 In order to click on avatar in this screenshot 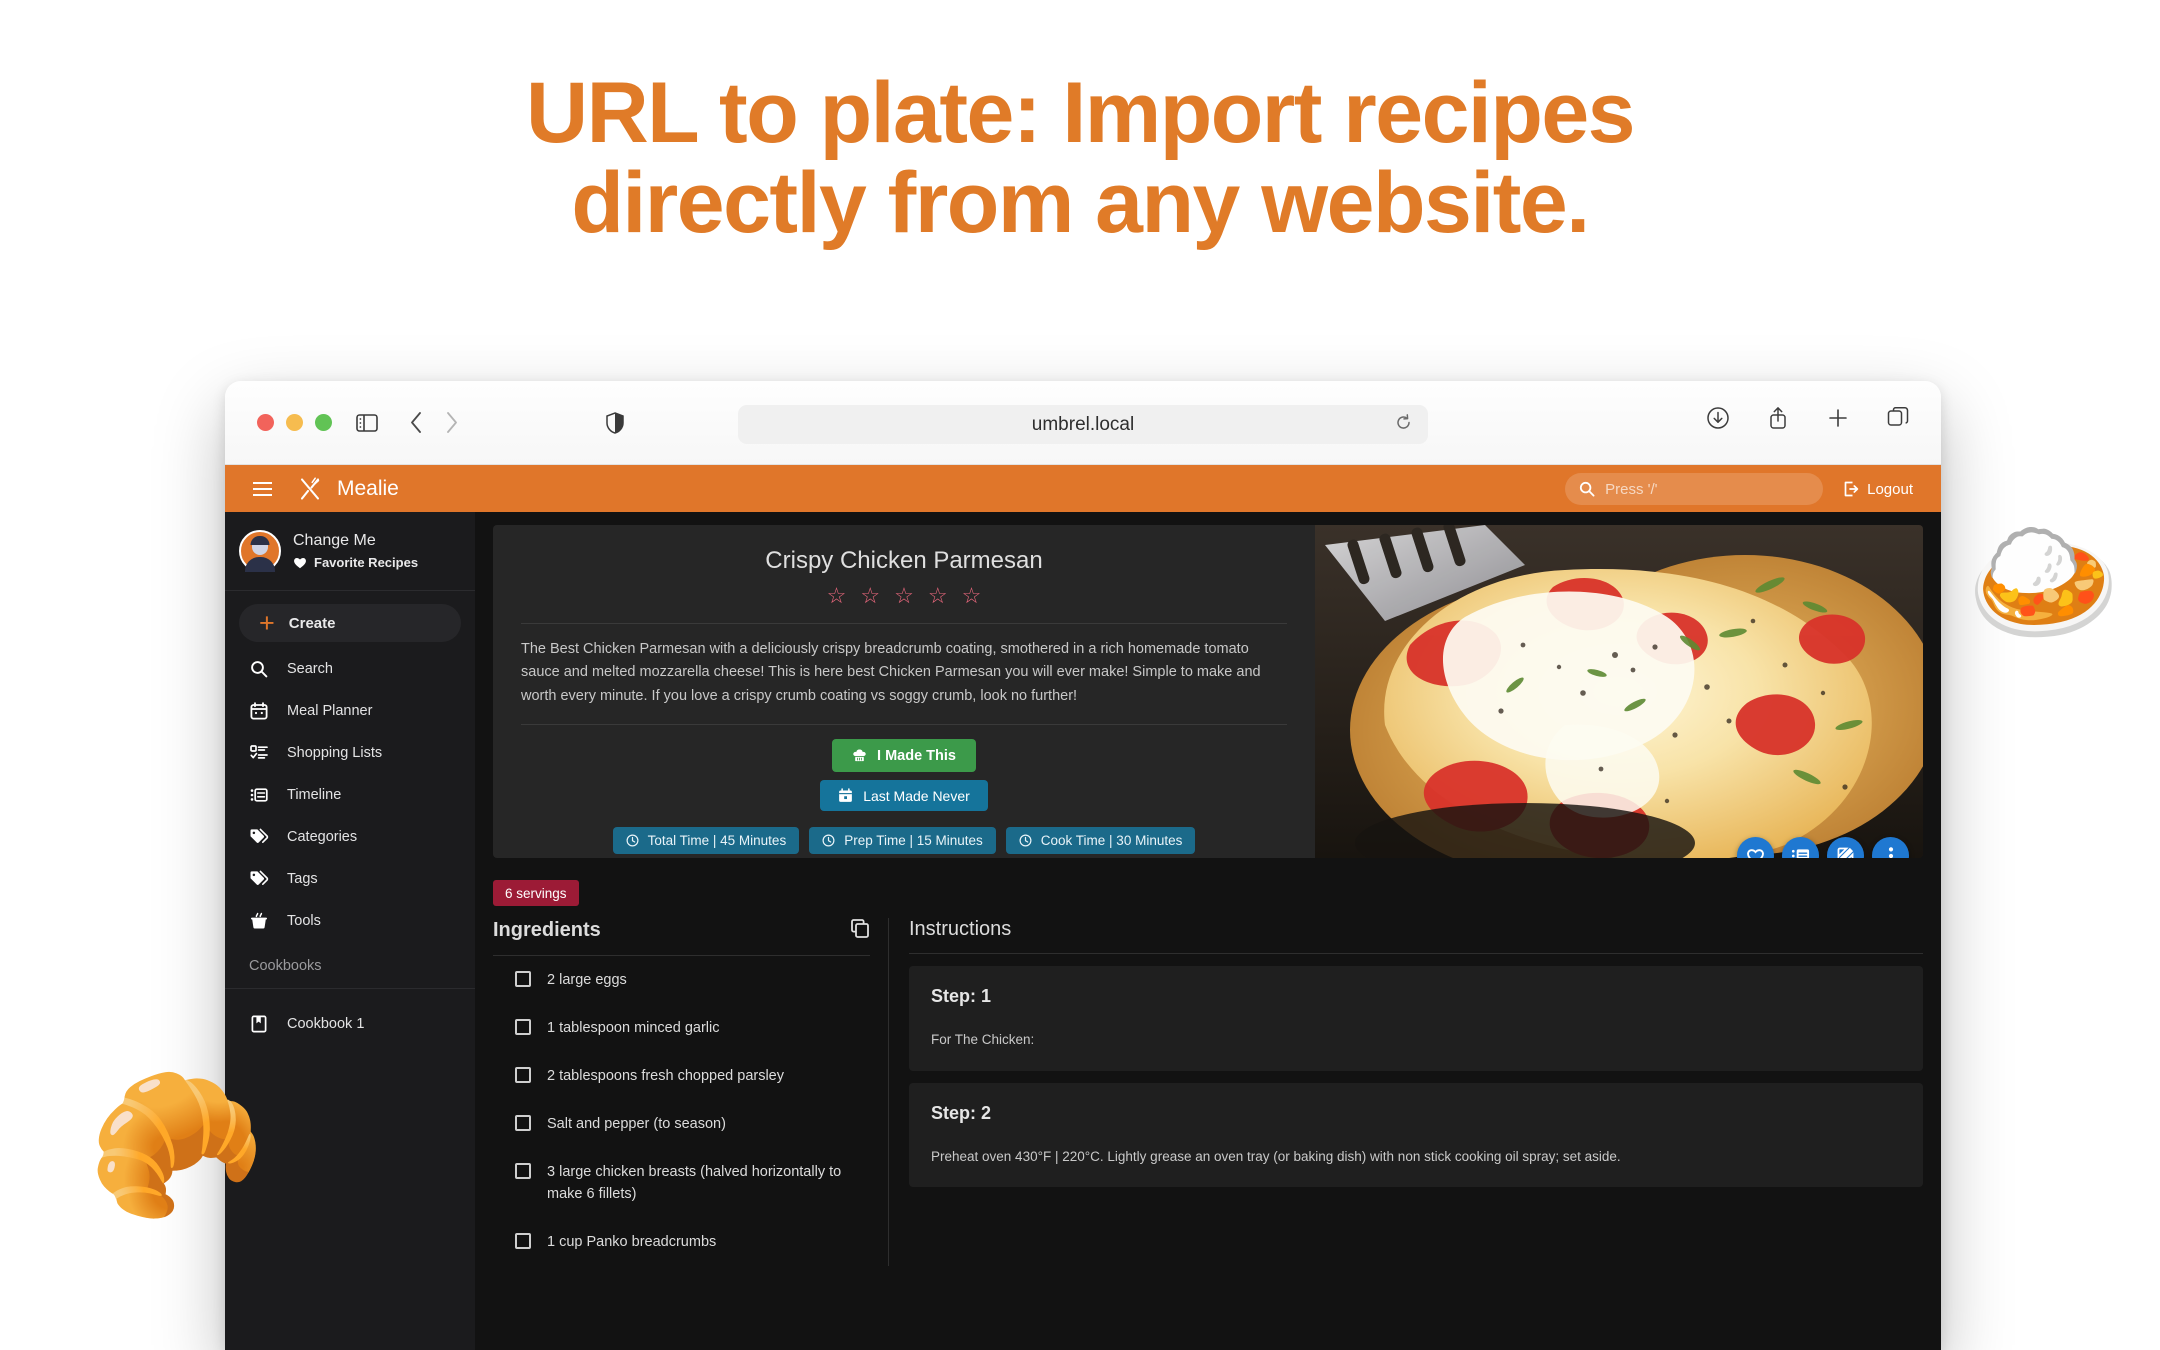, I will do `click(260, 551)`.